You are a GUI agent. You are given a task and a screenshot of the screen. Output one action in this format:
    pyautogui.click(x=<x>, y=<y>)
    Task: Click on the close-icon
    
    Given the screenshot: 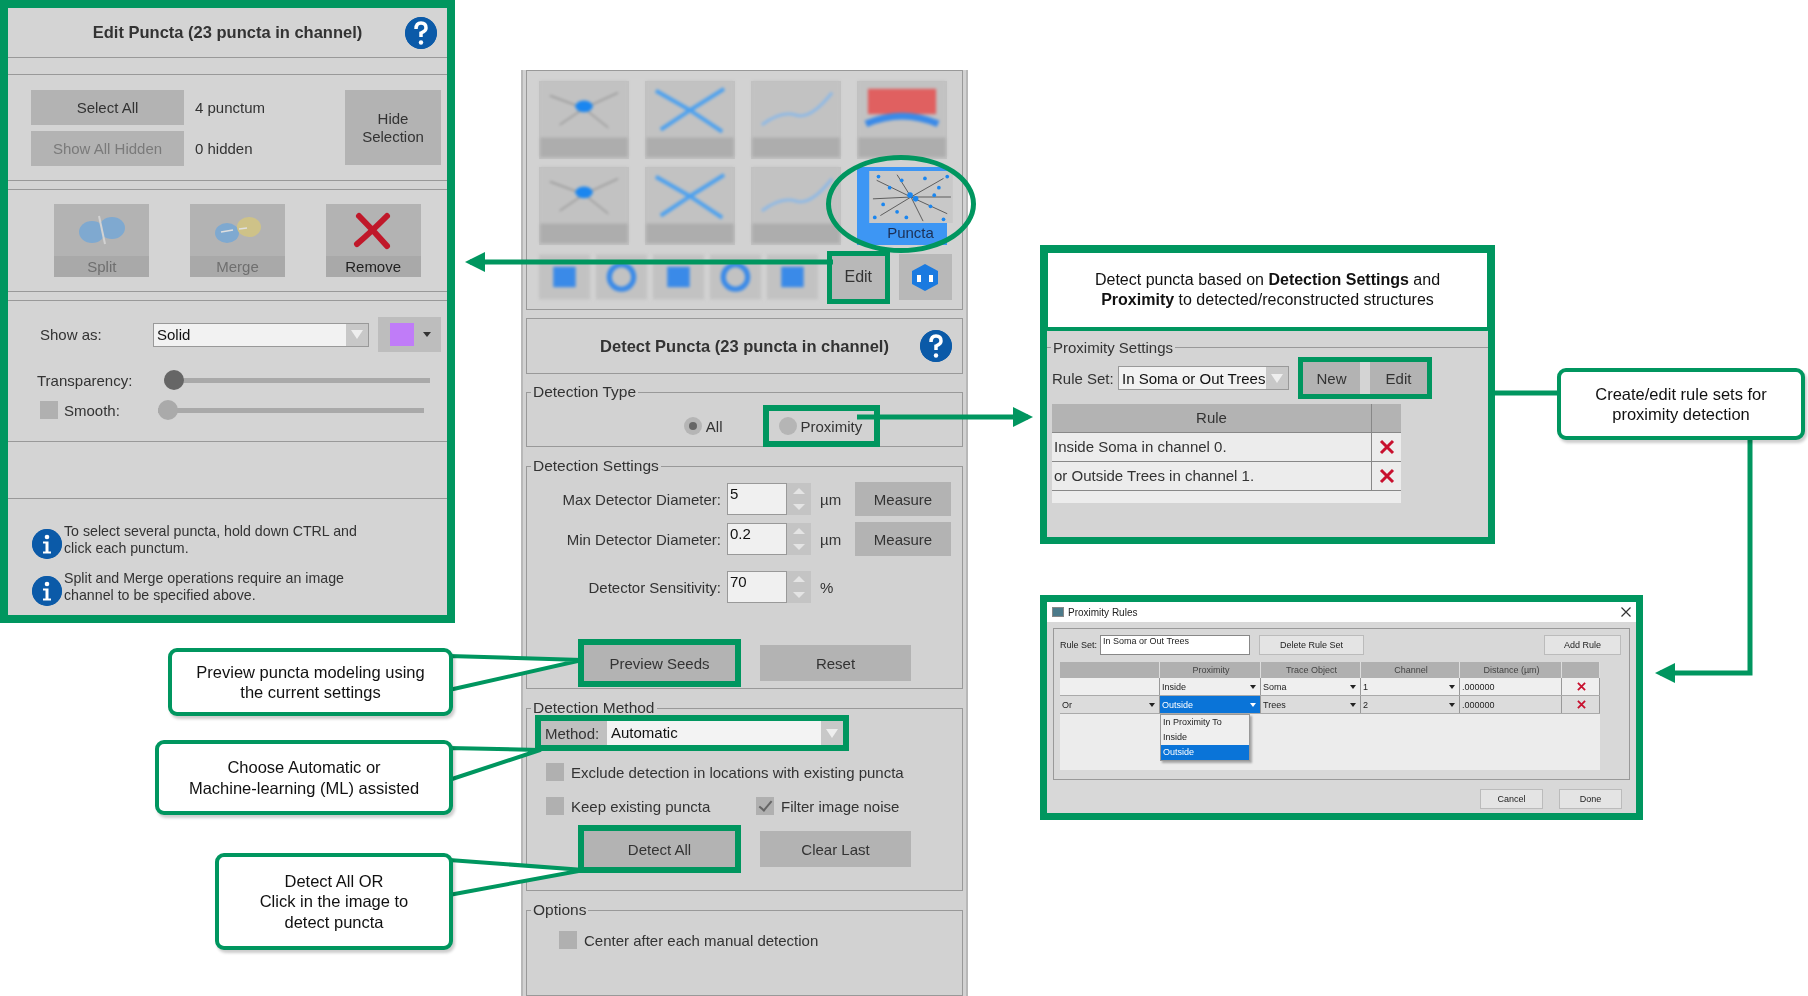 What is the action you would take?
    pyautogui.click(x=1626, y=612)
    